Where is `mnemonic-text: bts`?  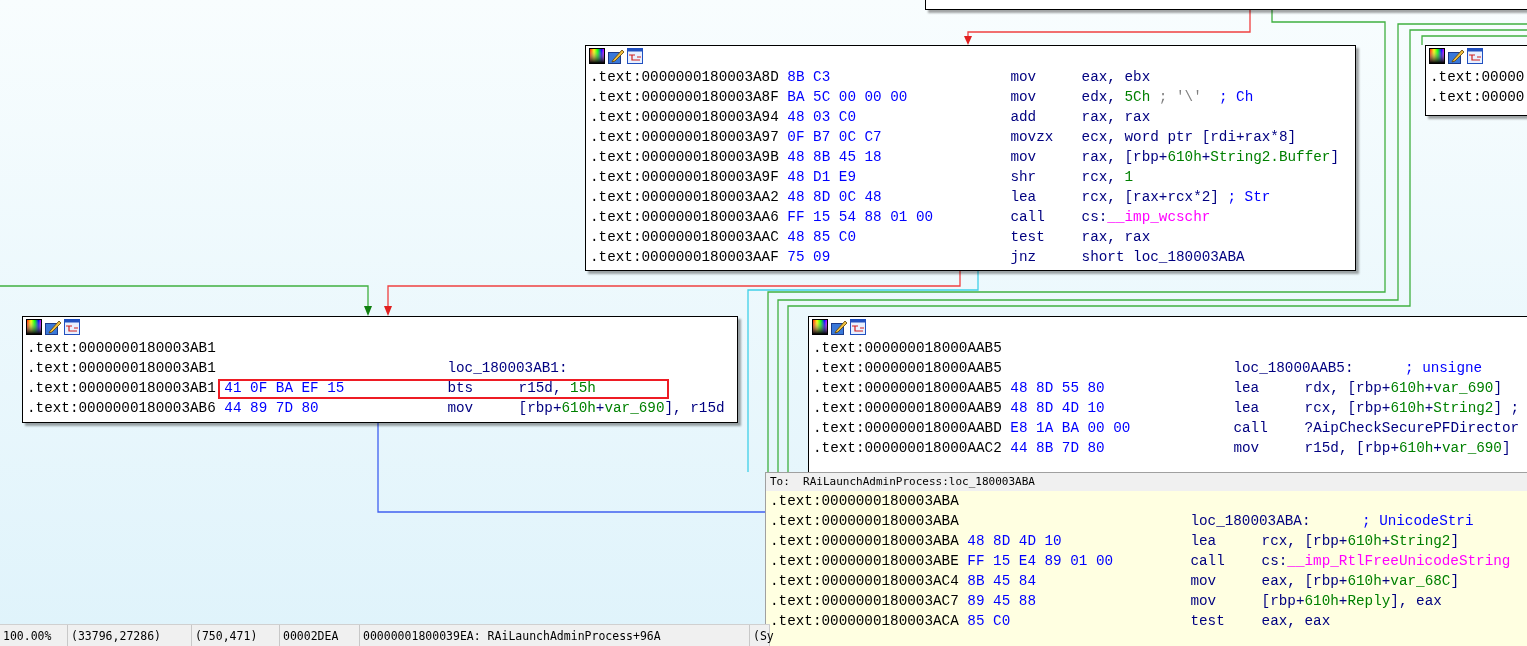 mnemonic-text: bts is located at coordinates (461, 389).